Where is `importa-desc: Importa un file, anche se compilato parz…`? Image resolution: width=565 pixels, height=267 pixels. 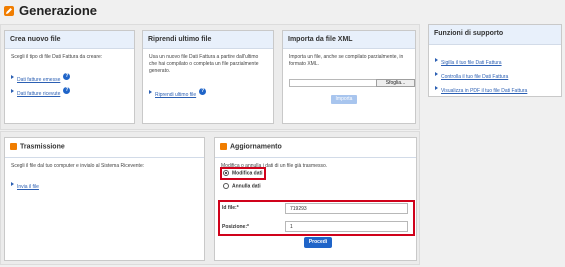
importa-desc: Importa un file, anche se compilato parz… is located at coordinates (346, 60).